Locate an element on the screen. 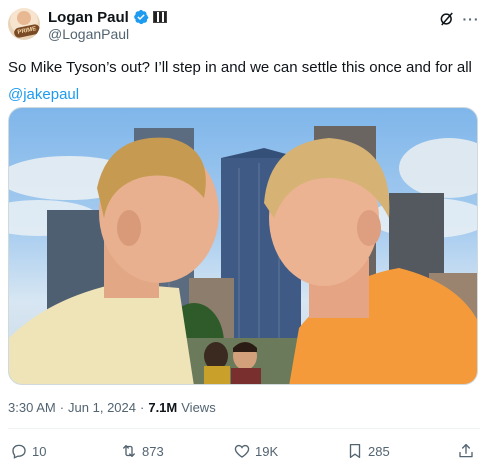 Image resolution: width=488 pixels, height=465 pixels. grok-icon is located at coordinates (447, 19).